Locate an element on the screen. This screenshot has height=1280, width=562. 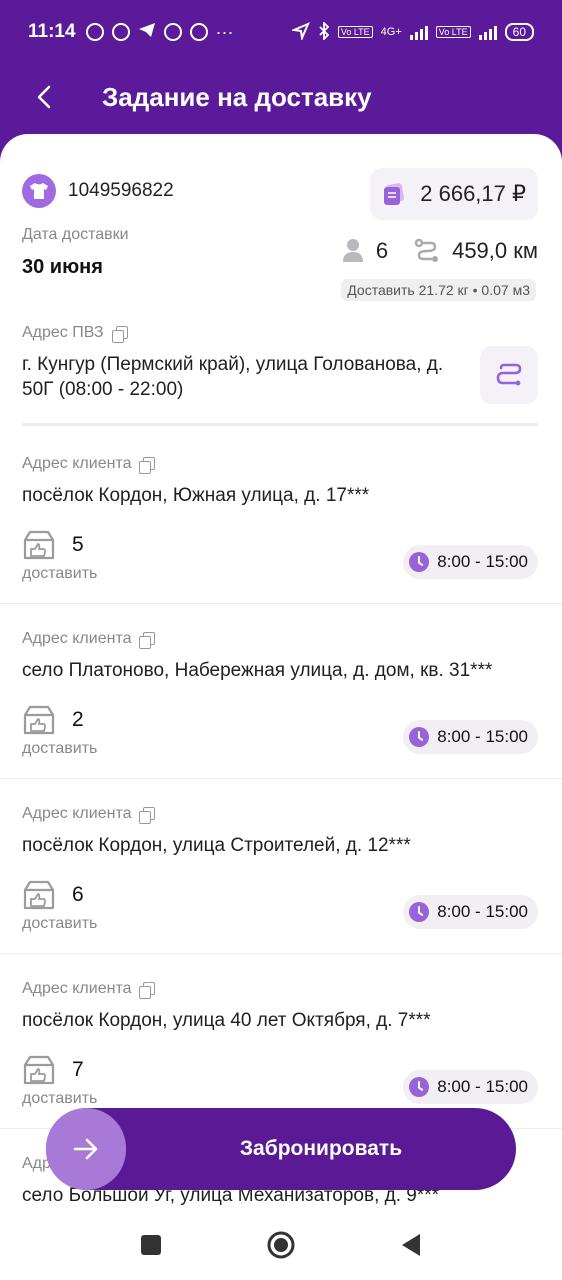
section-divider is located at coordinates (280, 424).